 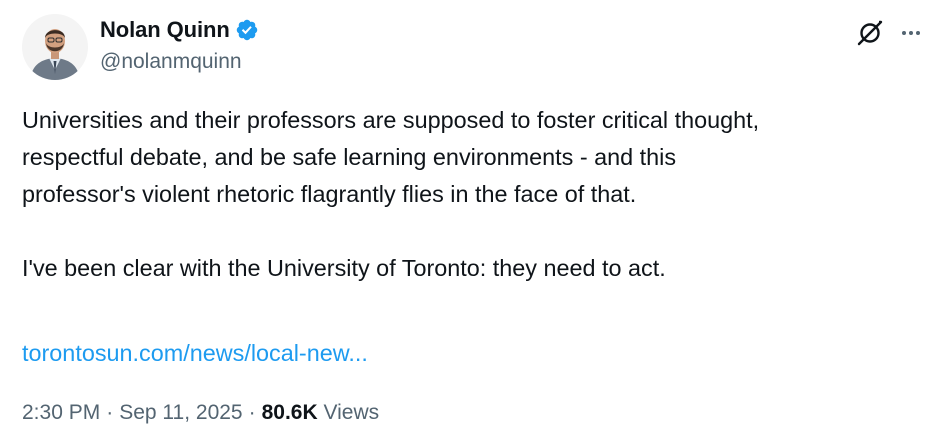 I want to click on avatar, so click(x=55, y=47).